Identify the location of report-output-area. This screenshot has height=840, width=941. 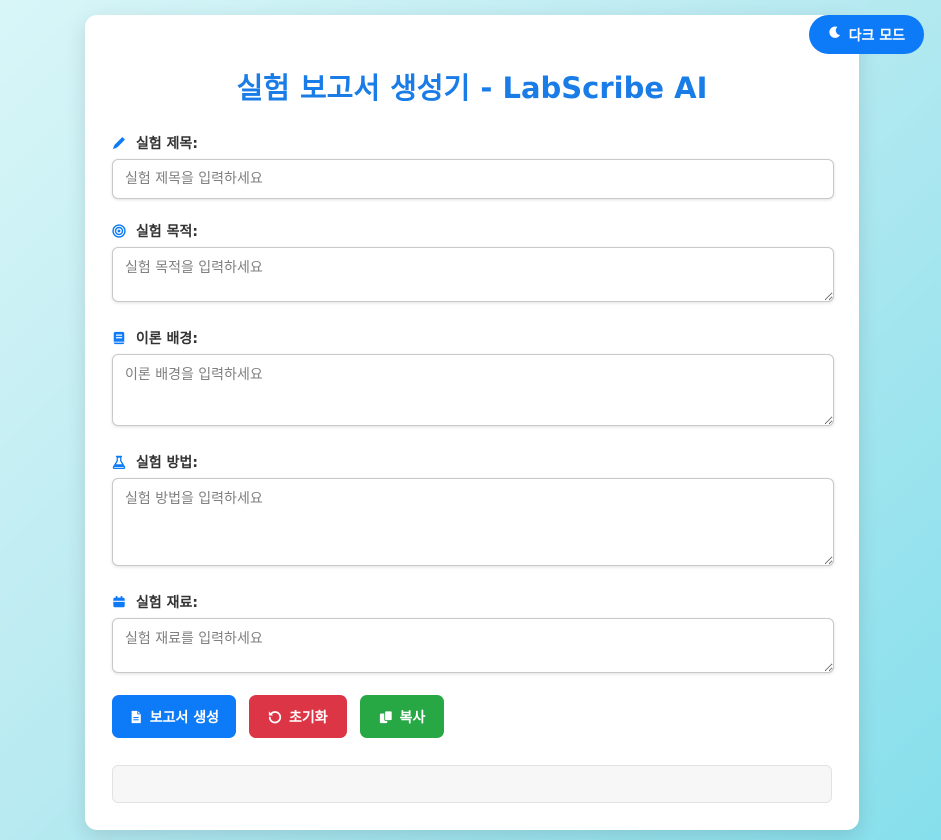
(472, 784).